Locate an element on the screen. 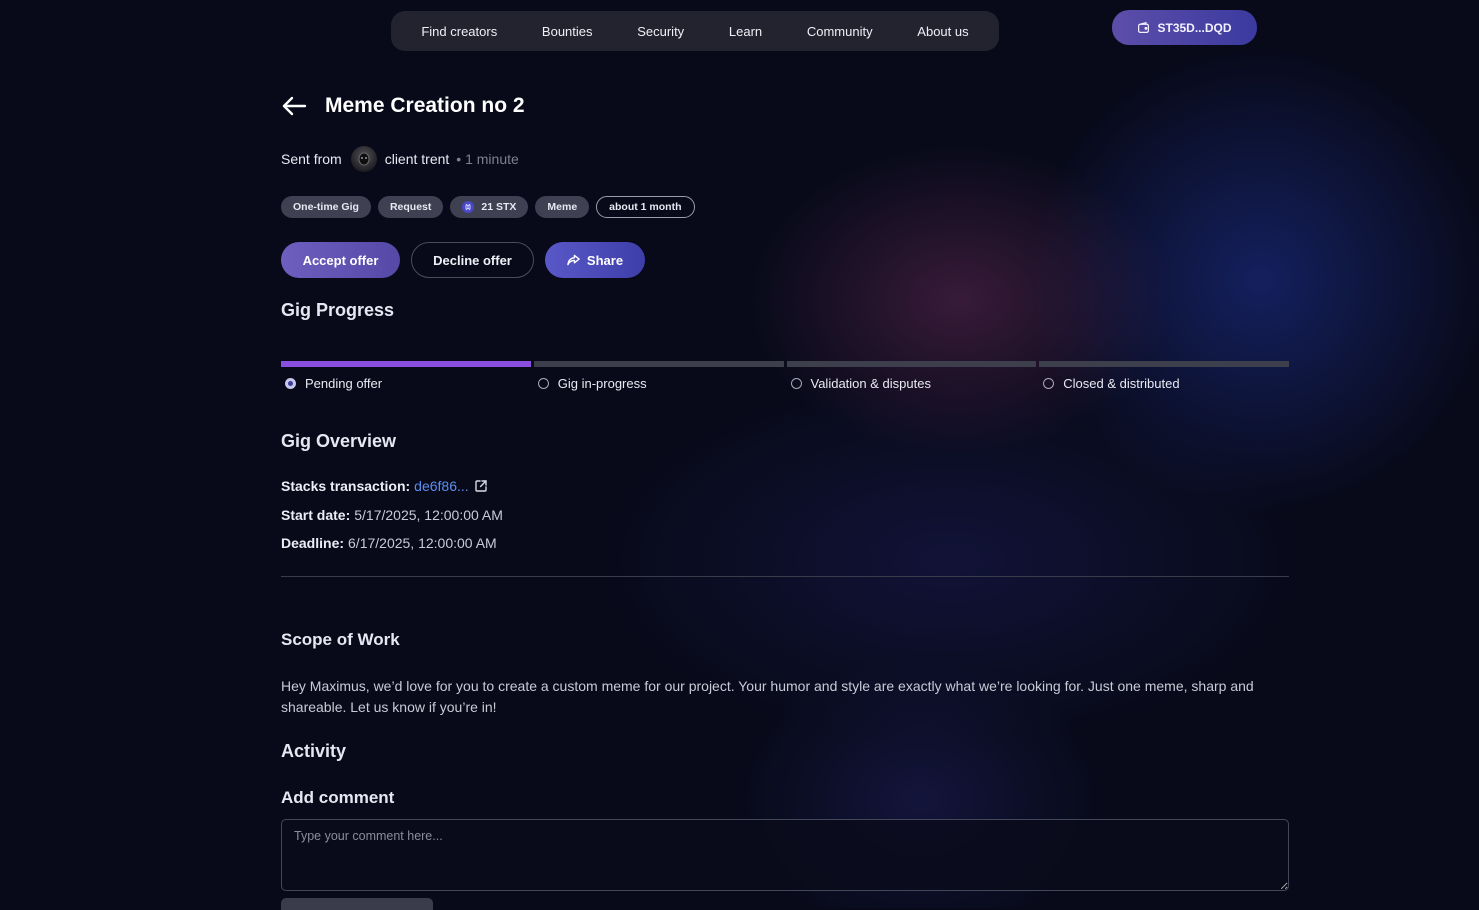 This screenshot has height=910, width=1479. add-comment-heading: Add comment is located at coordinates (338, 797).